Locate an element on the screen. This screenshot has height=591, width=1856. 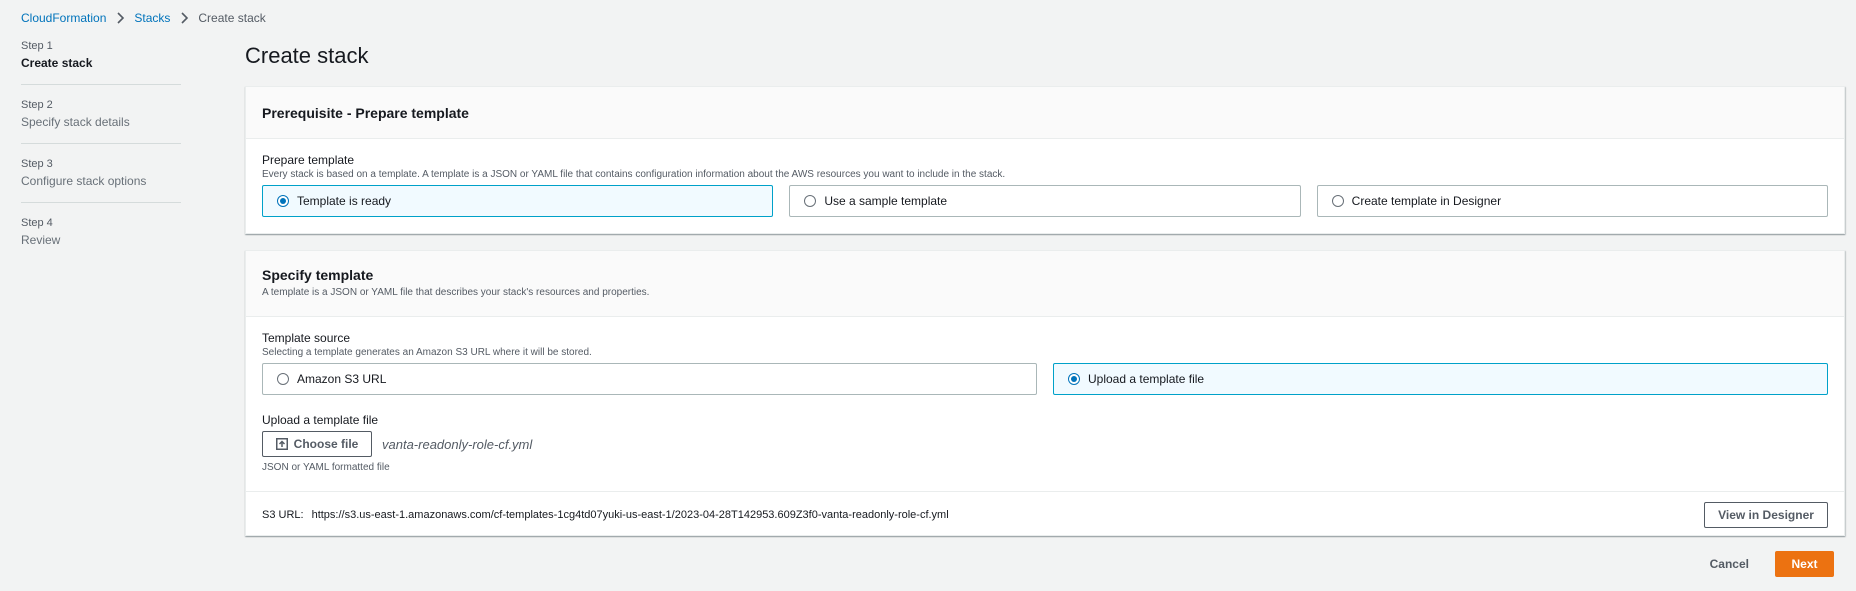
file-upload-row: Choose file vanta-readonly-role-cf.yml is located at coordinates (1045, 444).